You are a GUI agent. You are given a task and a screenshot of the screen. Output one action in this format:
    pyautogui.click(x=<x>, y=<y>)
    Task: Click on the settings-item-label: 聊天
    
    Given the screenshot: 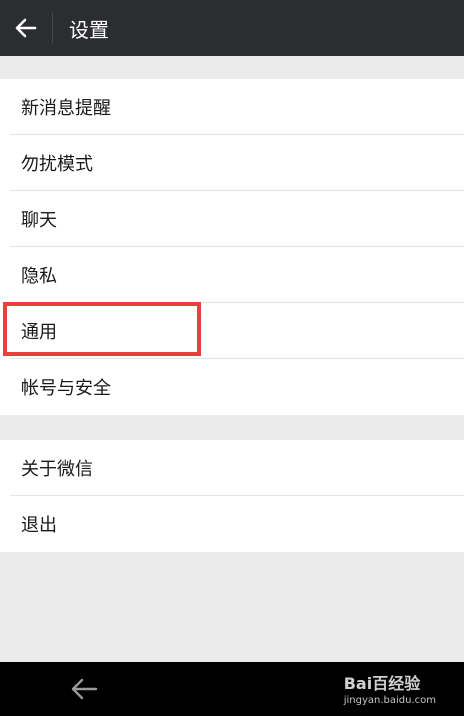 What is the action you would take?
    pyautogui.click(x=39, y=220)
    